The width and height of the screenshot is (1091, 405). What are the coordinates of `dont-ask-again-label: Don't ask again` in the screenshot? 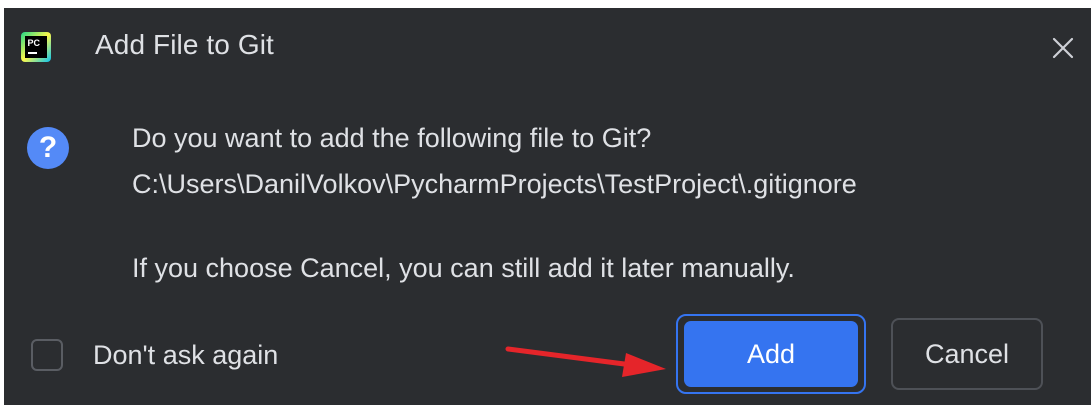 It's located at (186, 354).